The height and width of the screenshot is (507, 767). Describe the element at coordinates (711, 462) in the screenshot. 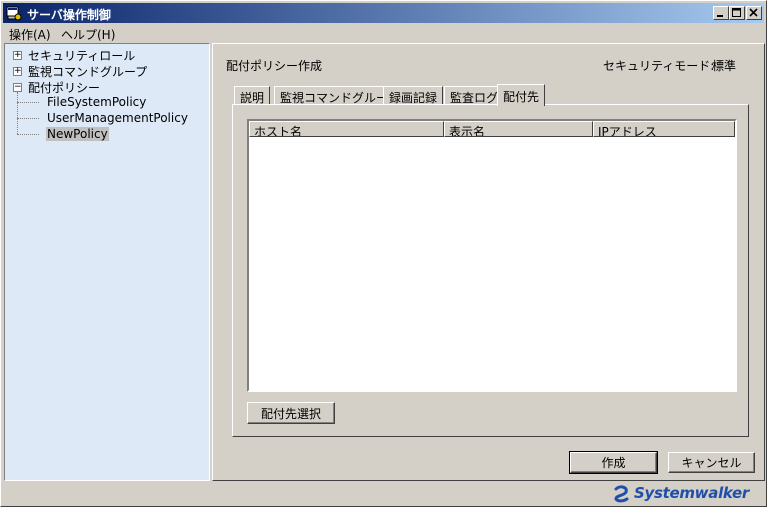

I see `cancel-button: キャンセル` at that location.